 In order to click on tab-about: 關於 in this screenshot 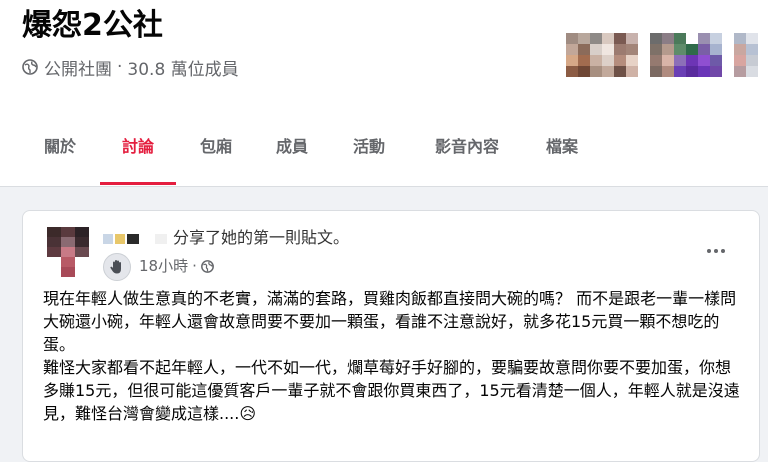, I will do `click(60, 148)`.